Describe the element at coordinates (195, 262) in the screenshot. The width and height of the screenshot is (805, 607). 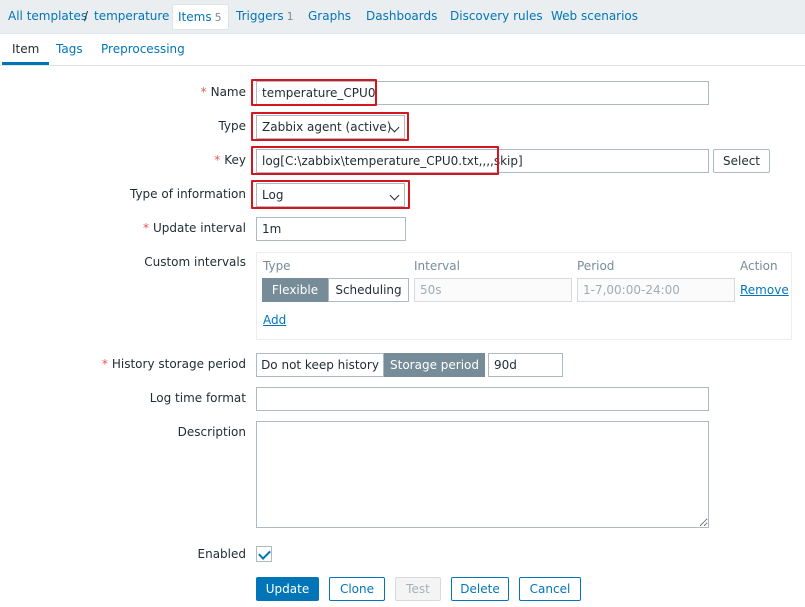
I see `custom-intervals-label: Custom intervals` at that location.